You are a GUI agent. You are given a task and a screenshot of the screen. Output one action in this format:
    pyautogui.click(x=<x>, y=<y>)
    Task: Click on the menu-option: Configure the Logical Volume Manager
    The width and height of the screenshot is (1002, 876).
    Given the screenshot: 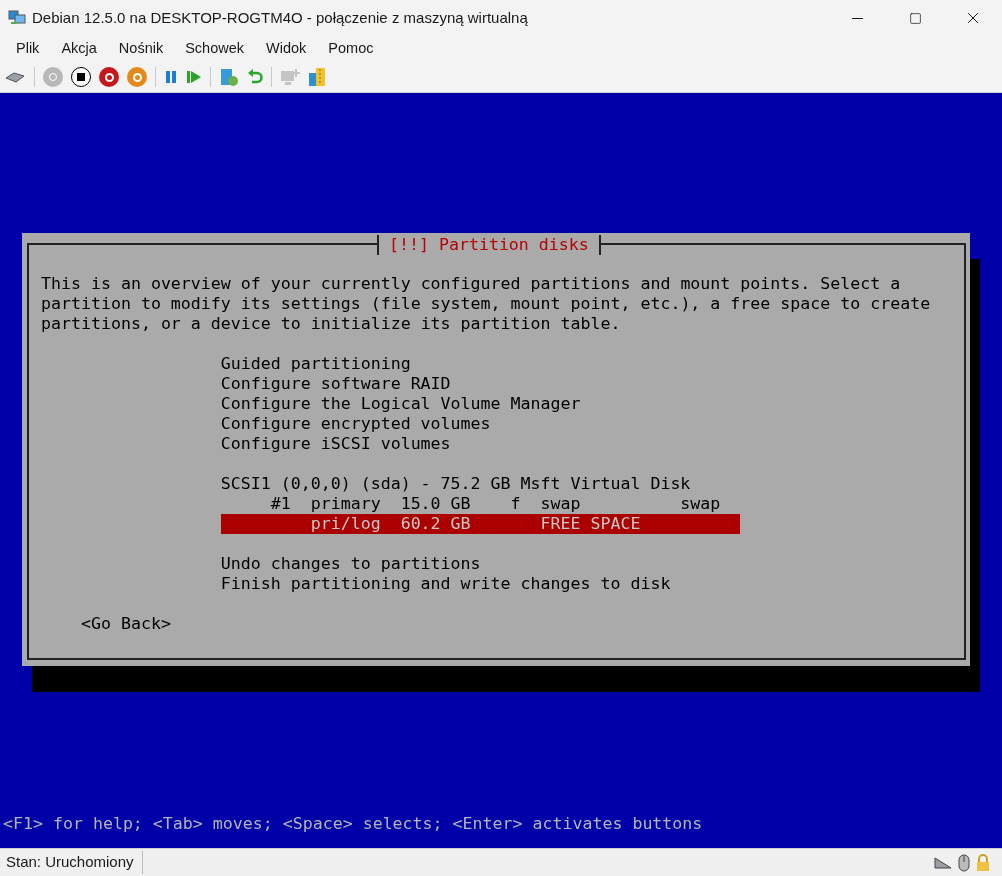 What is the action you would take?
    pyautogui.click(x=480, y=404)
    